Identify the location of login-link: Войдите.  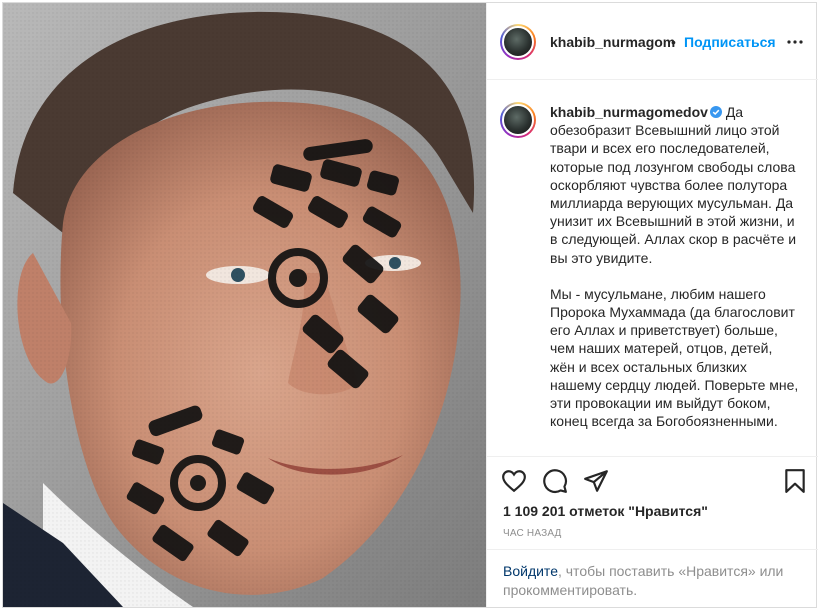
(530, 571).